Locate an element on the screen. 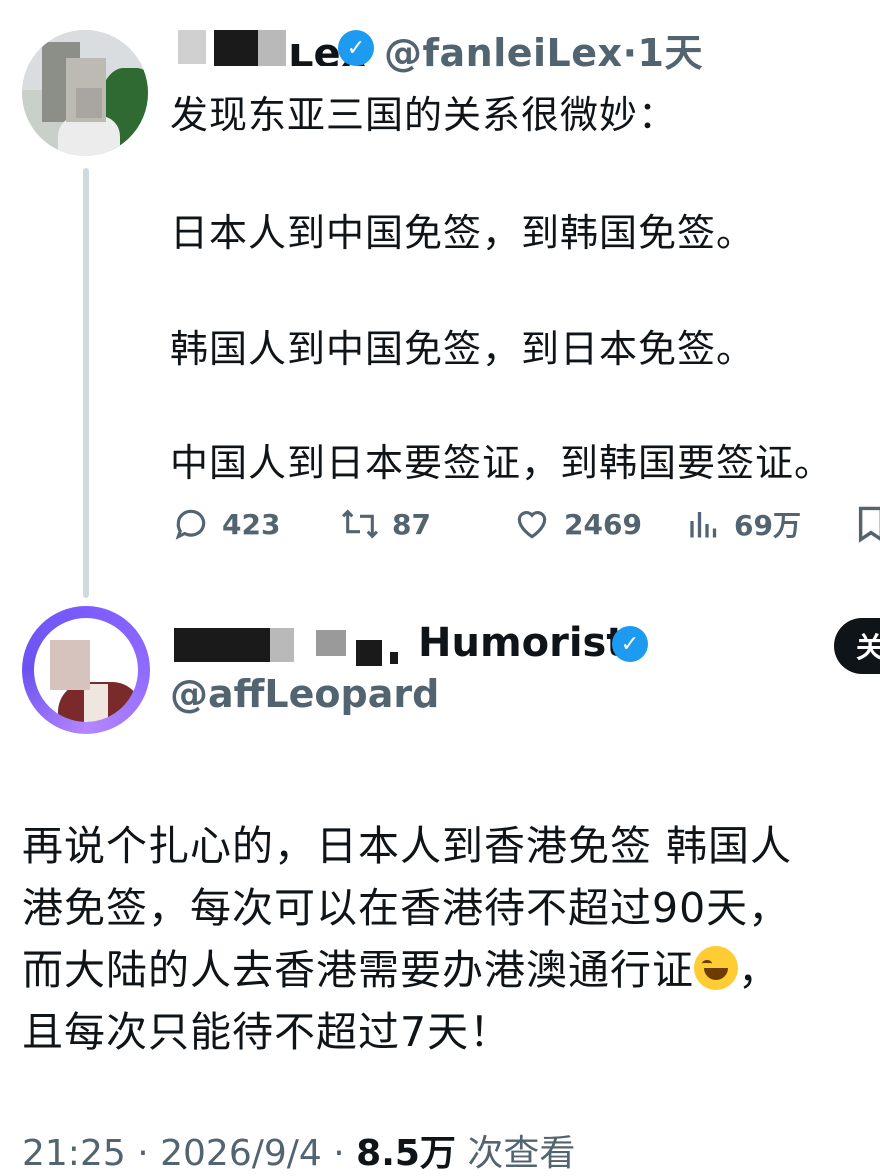 Image resolution: width=880 pixels, height=1176 pixels. reply-text-line: 且每次只能待不超过7天！ is located at coordinates (267, 1032).